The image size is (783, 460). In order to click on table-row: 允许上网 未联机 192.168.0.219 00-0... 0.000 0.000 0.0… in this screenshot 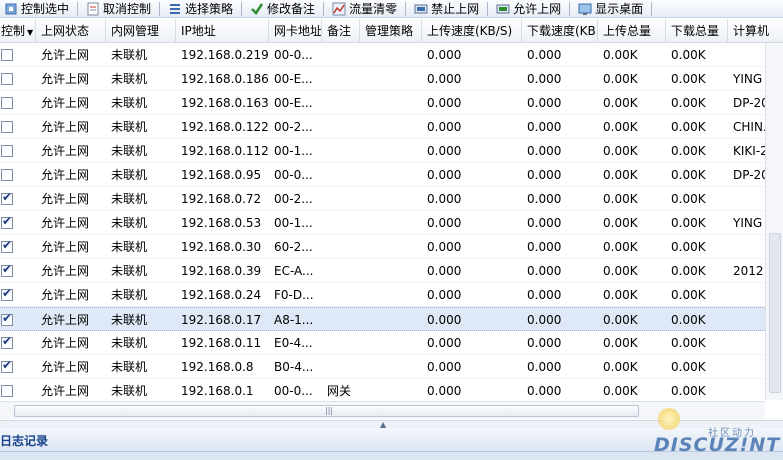, I will do `click(382, 55)`.